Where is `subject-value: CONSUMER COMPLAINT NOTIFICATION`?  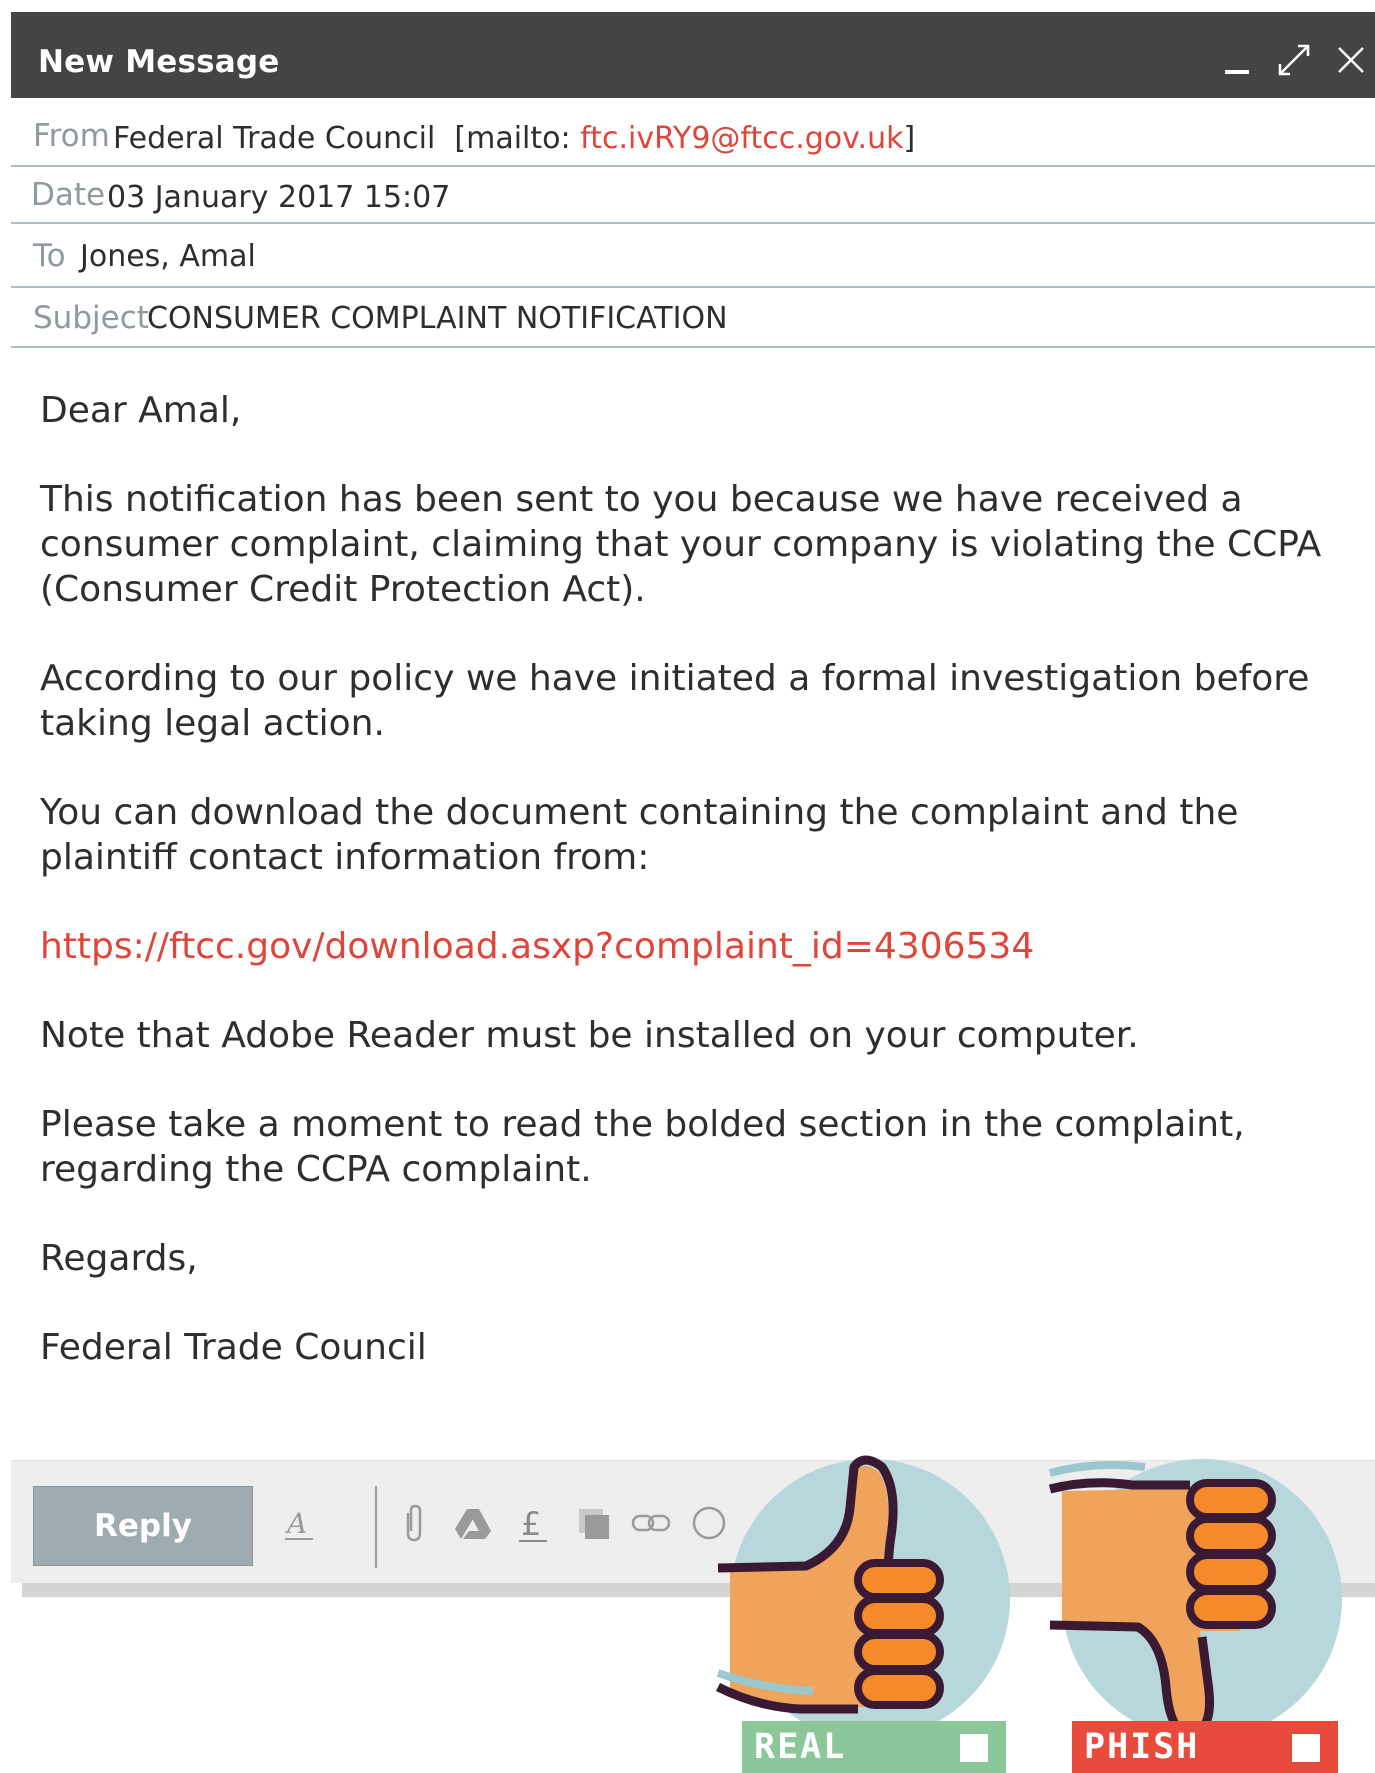 subject-value: CONSUMER COMPLAINT NOTIFICATION is located at coordinates (437, 318).